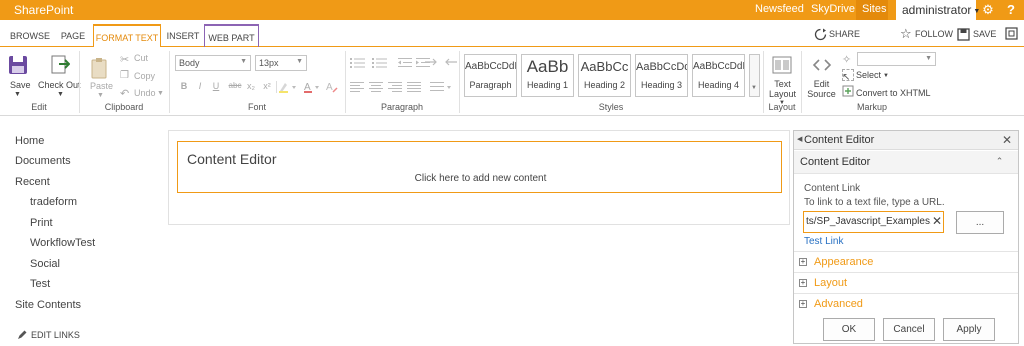 Image resolution: width=1024 pixels, height=346 pixels. What do you see at coordinates (874, 202) in the screenshot?
I see `content-link-help: To link to a text file, type a URL.` at bounding box center [874, 202].